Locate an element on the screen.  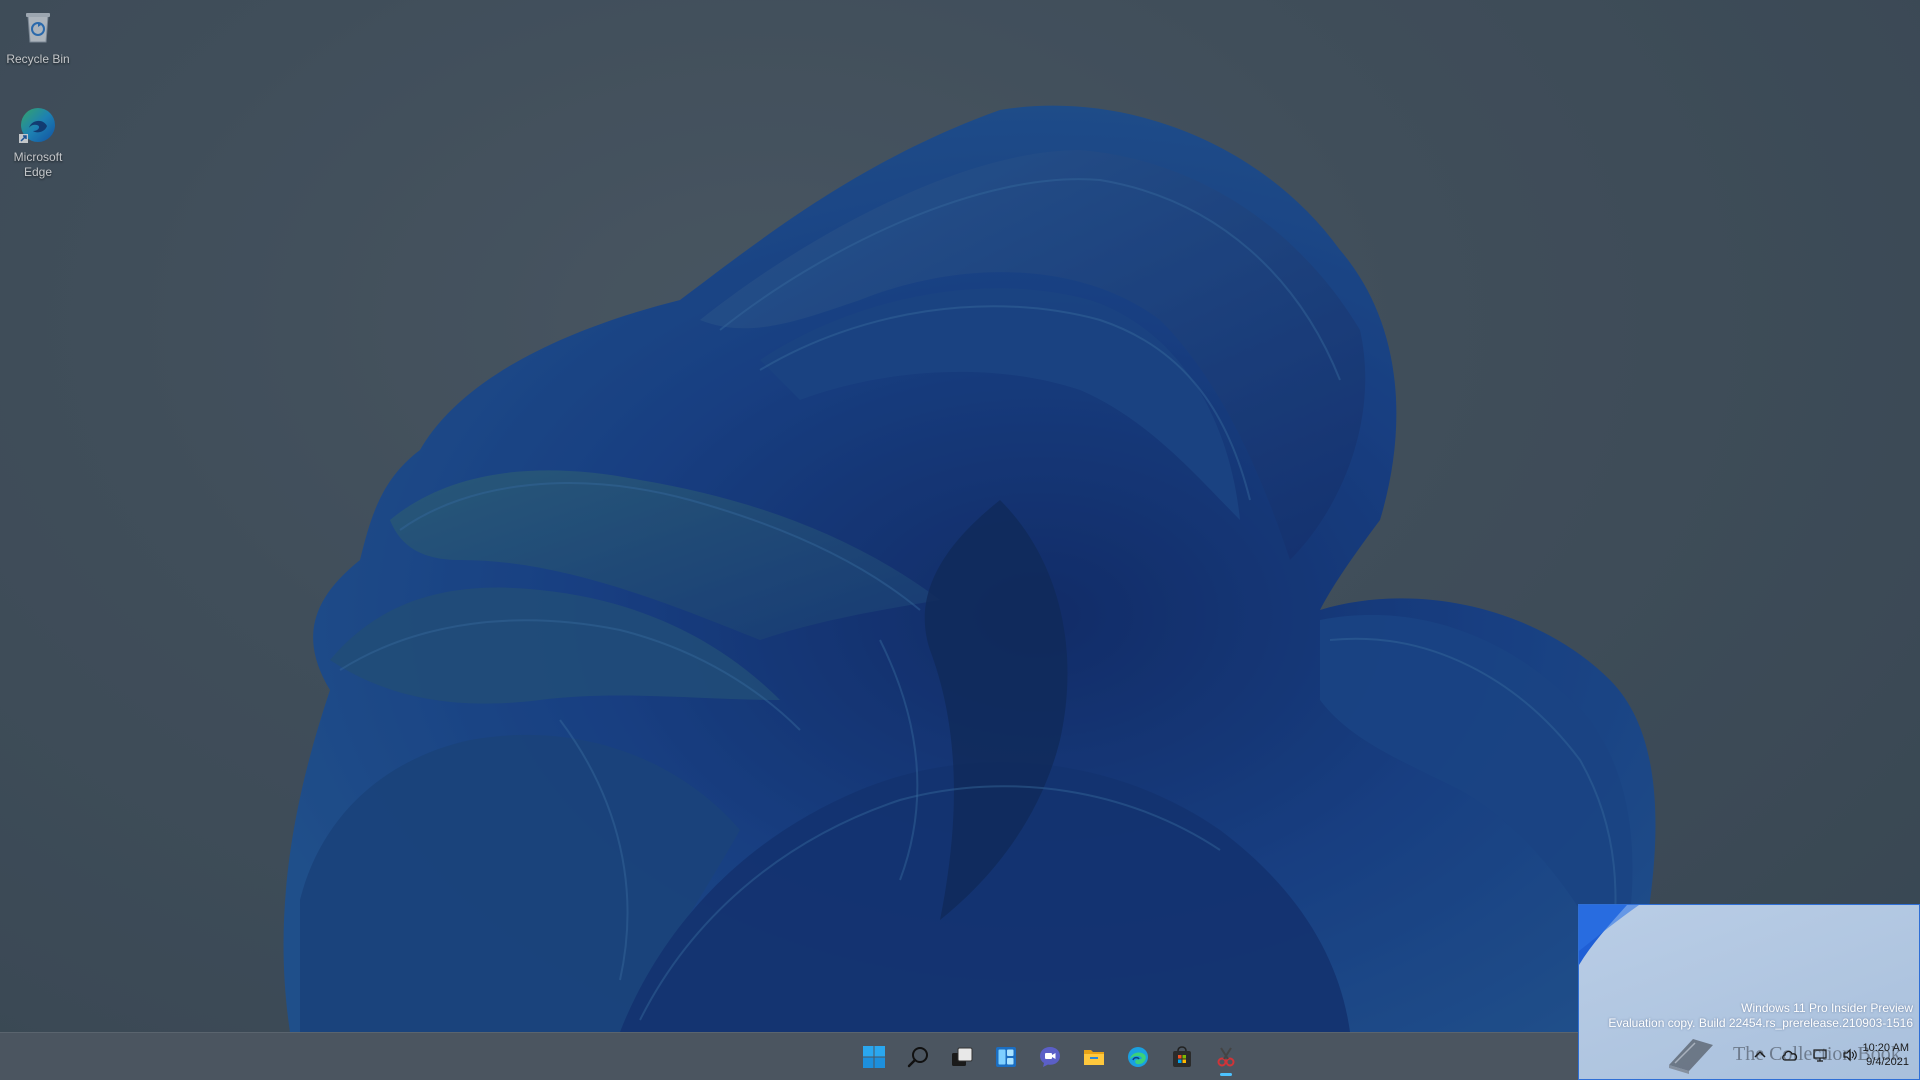
widgets-icon is located at coordinates (1006, 1057).